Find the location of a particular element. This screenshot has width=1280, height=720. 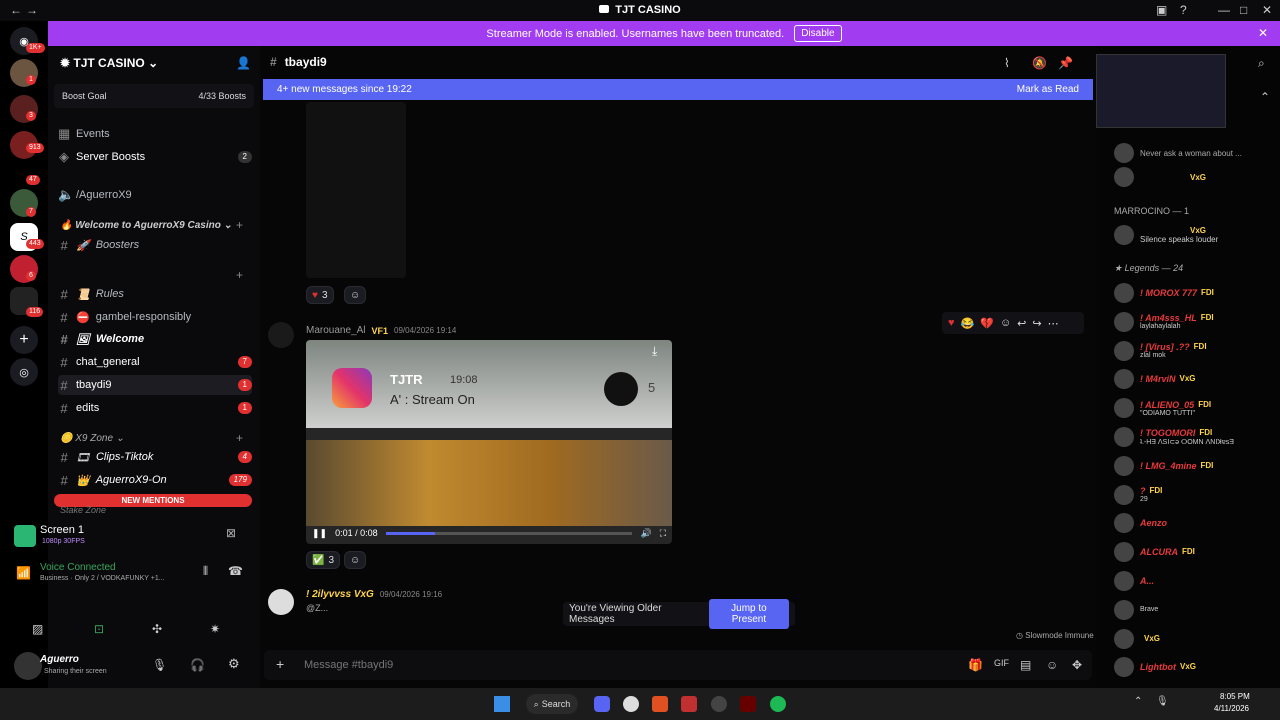

member-item: ! TOGOMORI FDI ʇ.-ΗƎ ⴷSI⊂ǝ ⵔOMN ⴷNIꓘɐsƎ is located at coordinates (1197, 437).